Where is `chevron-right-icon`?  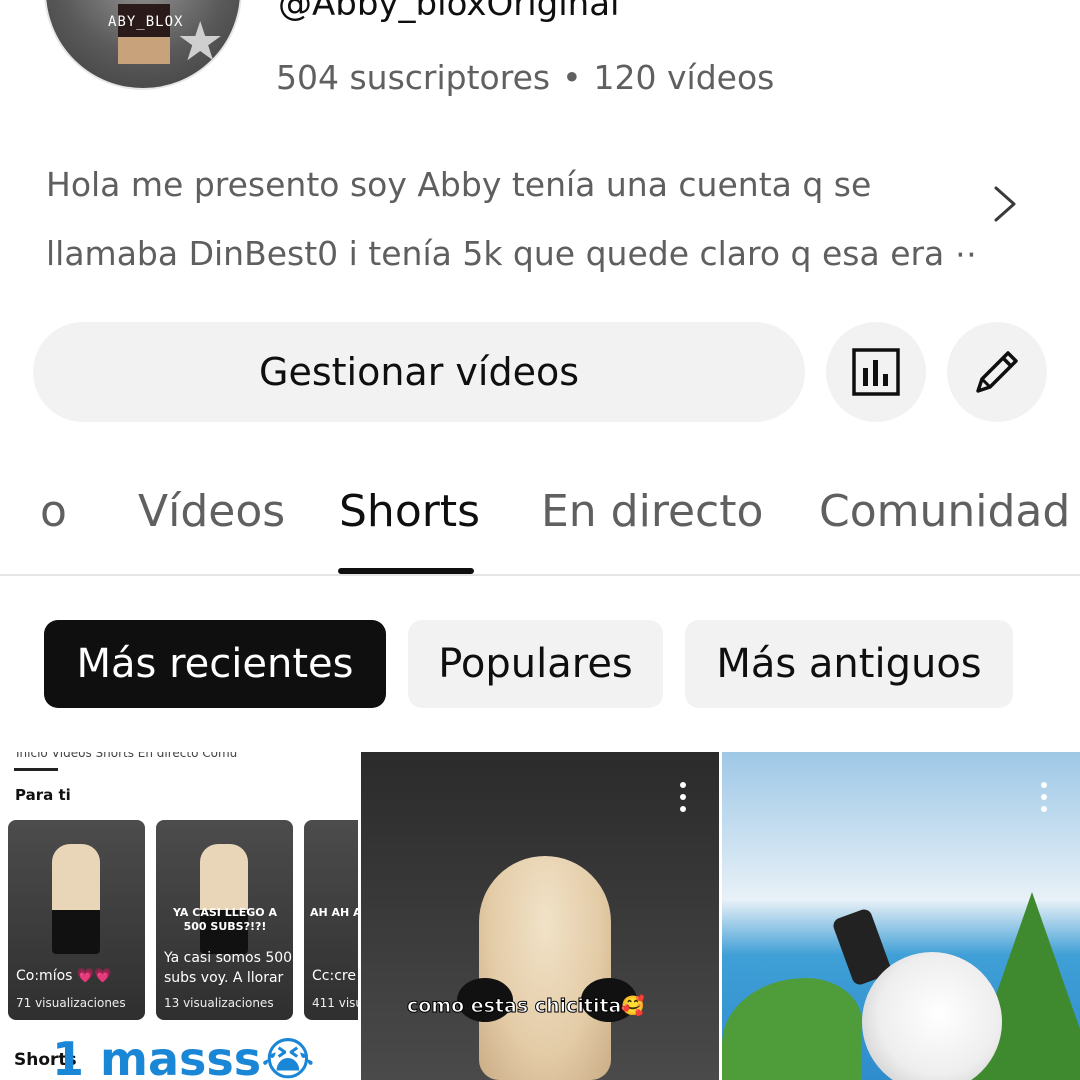 chevron-right-icon is located at coordinates (1004, 204).